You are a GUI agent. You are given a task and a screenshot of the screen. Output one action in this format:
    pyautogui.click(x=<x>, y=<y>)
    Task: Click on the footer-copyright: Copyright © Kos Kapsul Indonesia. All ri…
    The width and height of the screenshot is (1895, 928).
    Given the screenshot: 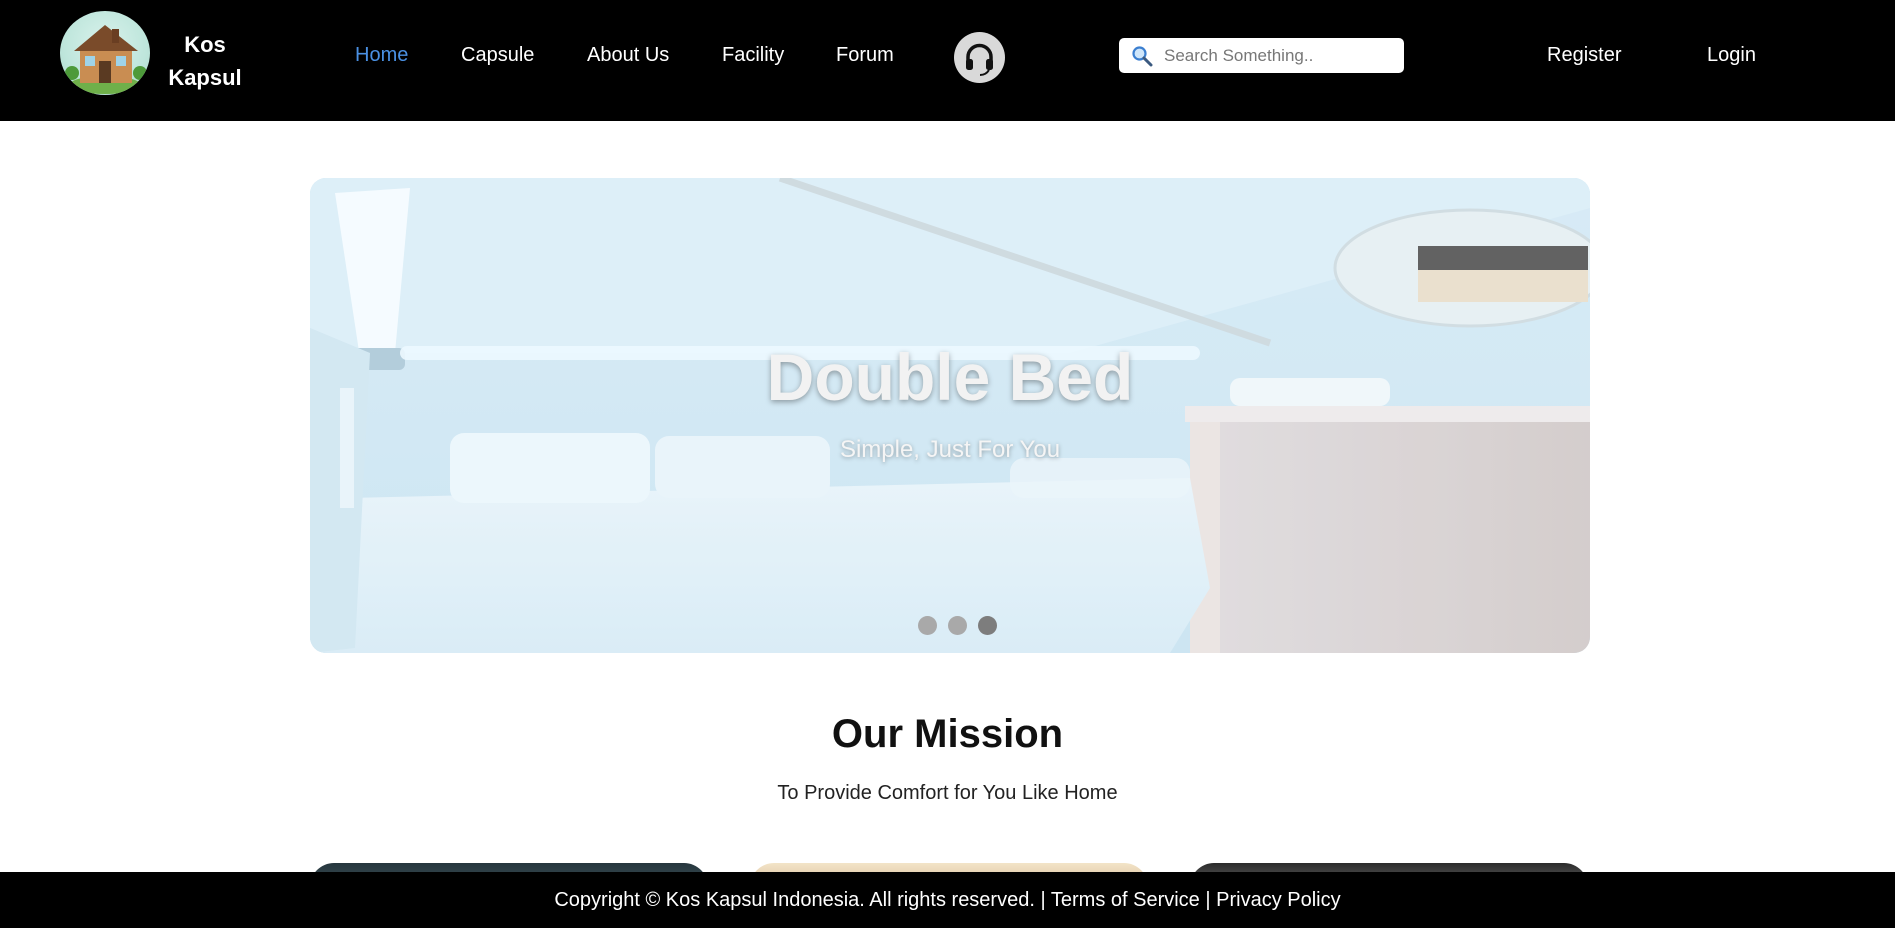 What is the action you would take?
    pyautogui.click(x=794, y=900)
    